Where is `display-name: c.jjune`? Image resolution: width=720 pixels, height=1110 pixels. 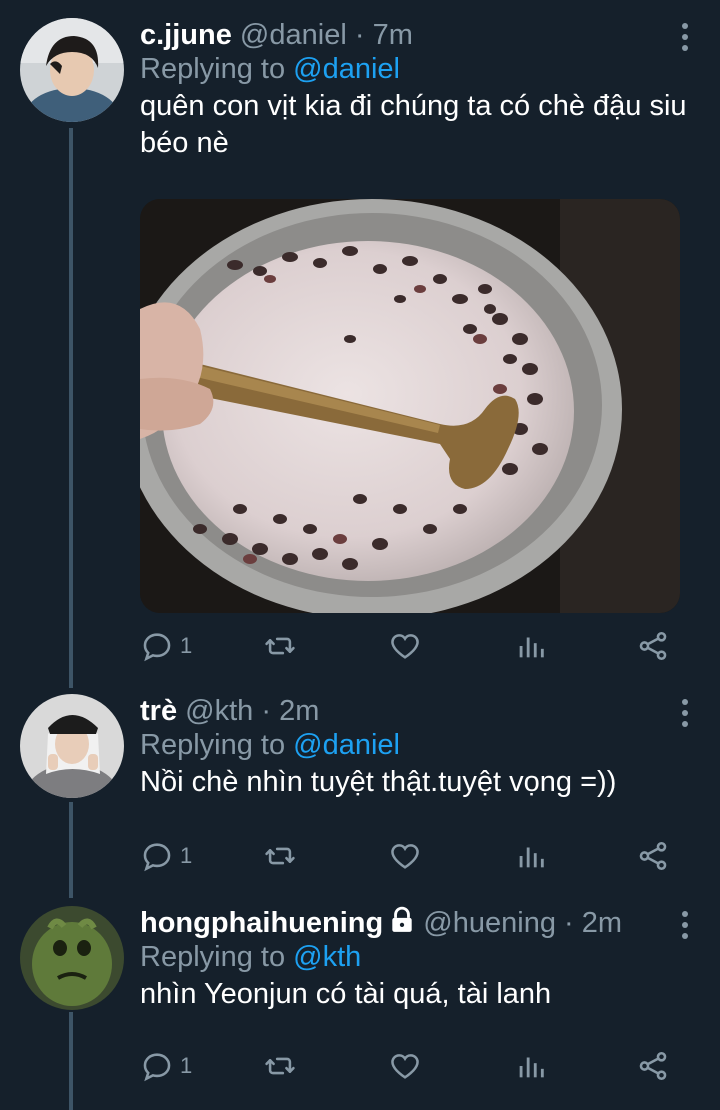 display-name: c.jjune is located at coordinates (186, 35).